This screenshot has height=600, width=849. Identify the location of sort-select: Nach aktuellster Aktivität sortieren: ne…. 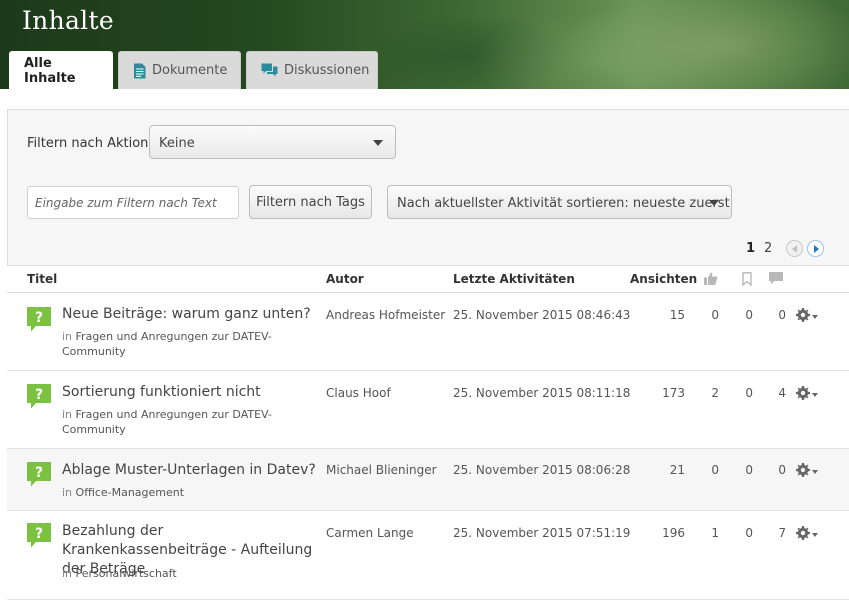
(559, 202).